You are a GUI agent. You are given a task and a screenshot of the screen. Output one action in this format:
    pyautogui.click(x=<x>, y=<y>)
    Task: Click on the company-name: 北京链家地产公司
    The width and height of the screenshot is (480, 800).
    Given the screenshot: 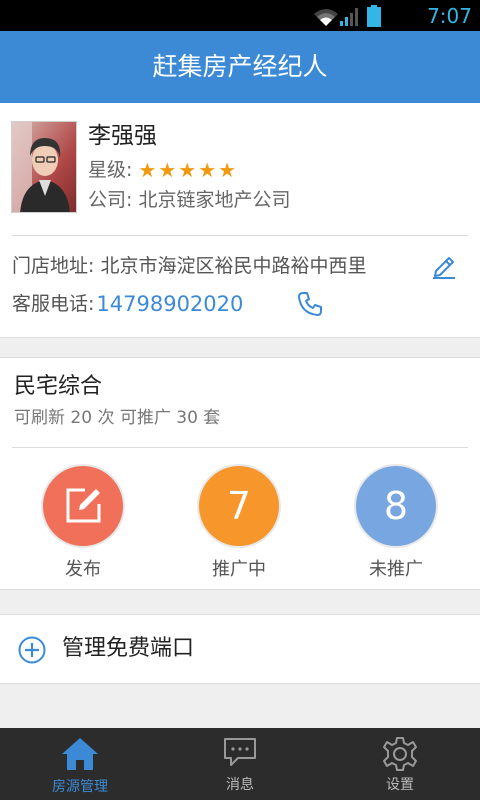 What is the action you would take?
    pyautogui.click(x=214, y=200)
    